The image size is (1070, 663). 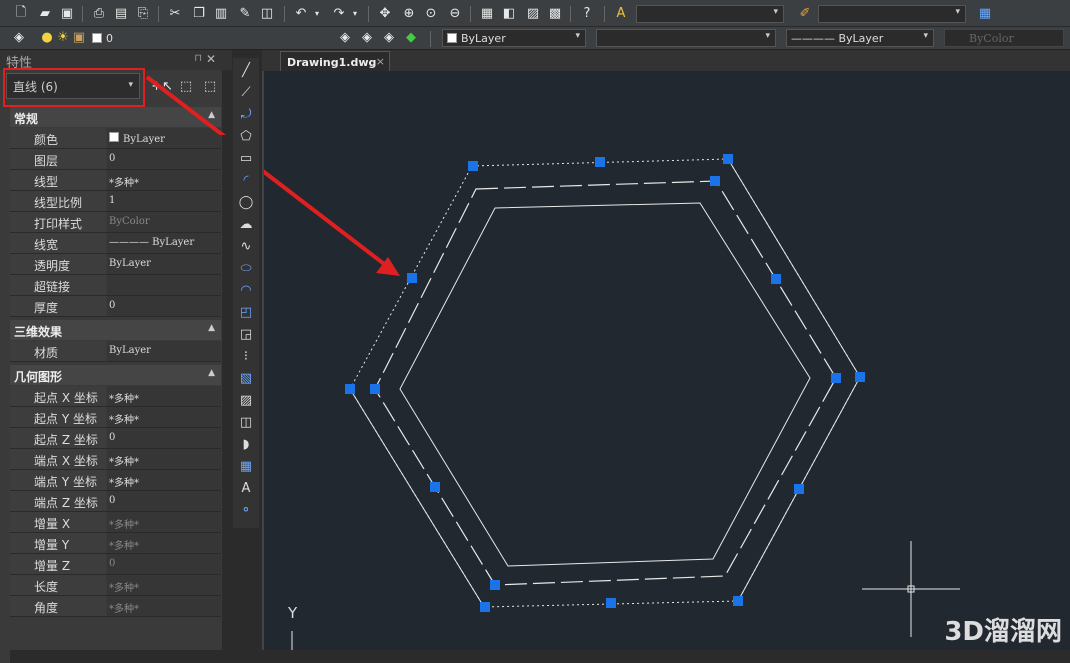 What do you see at coordinates (115, 375) in the screenshot?
I see `section-header: 几何图形 ▲` at bounding box center [115, 375].